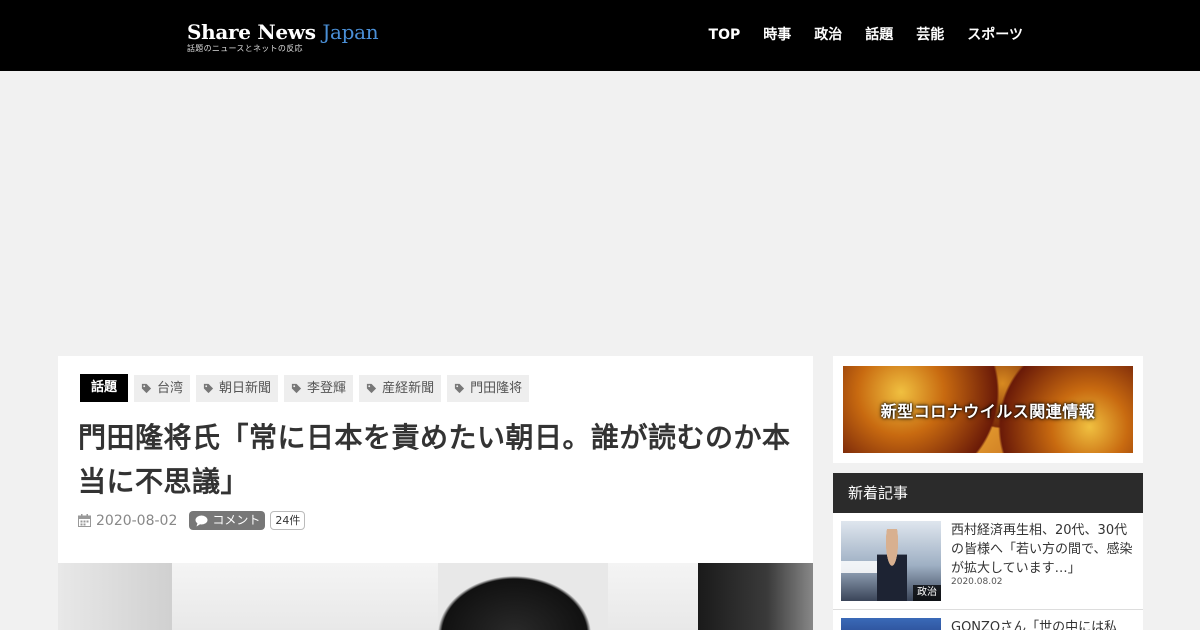 The height and width of the screenshot is (630, 1200). What do you see at coordinates (891, 561) in the screenshot?
I see `article-thumbnail: 政治` at bounding box center [891, 561].